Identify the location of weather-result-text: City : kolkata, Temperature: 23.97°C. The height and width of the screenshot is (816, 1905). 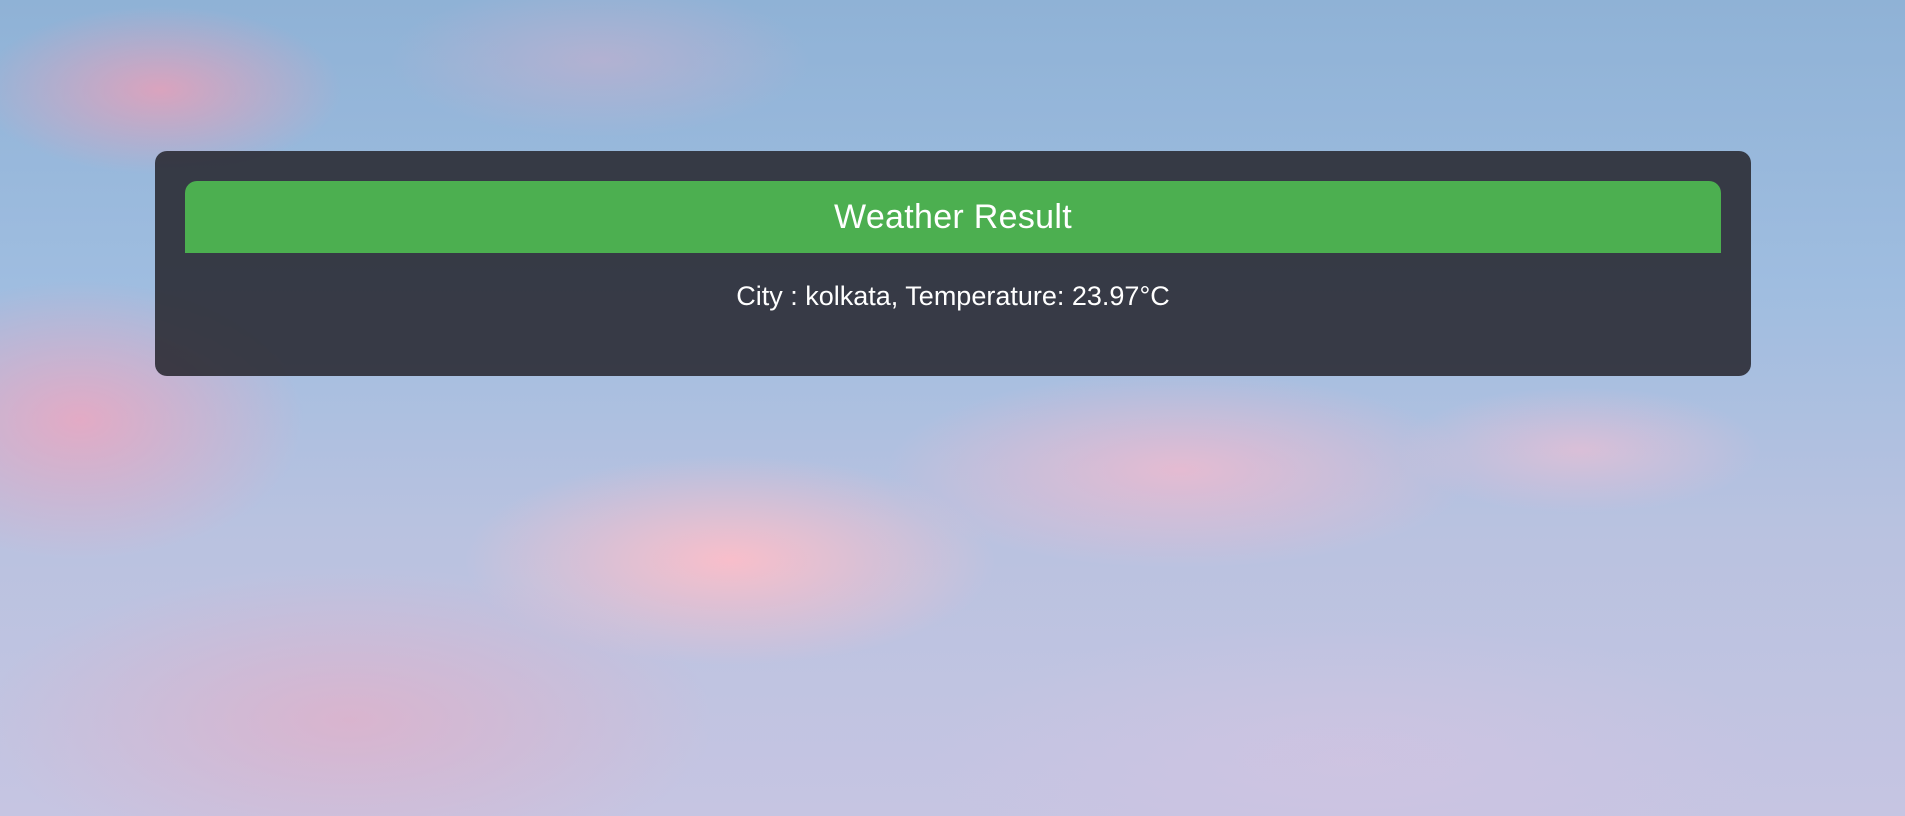
(953, 296).